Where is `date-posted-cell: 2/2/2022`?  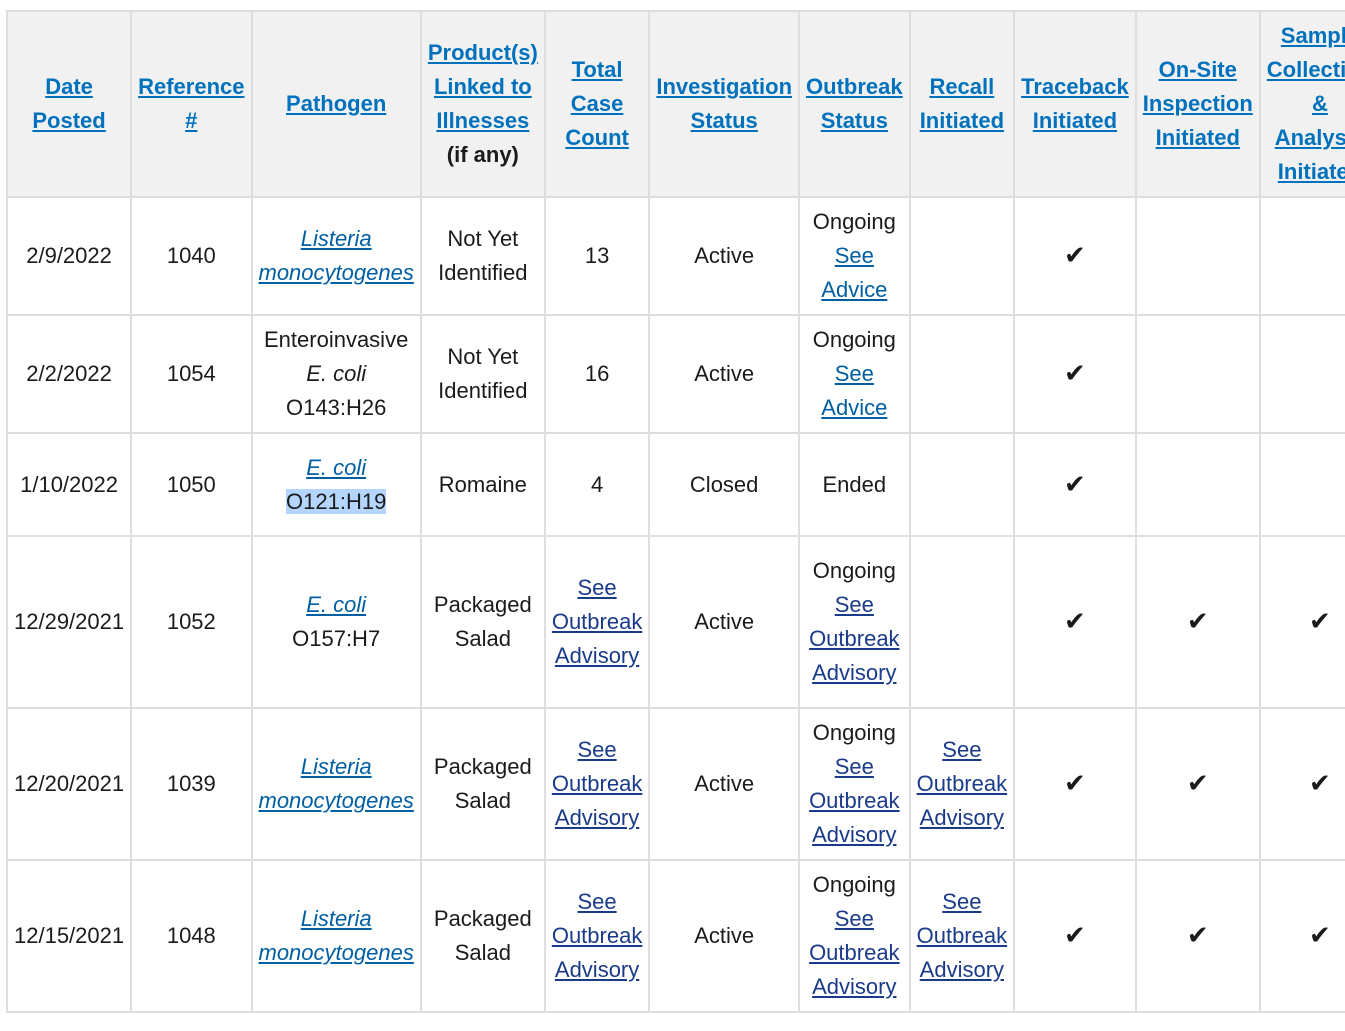
date-posted-cell: 2/2/2022 is located at coordinates (69, 374).